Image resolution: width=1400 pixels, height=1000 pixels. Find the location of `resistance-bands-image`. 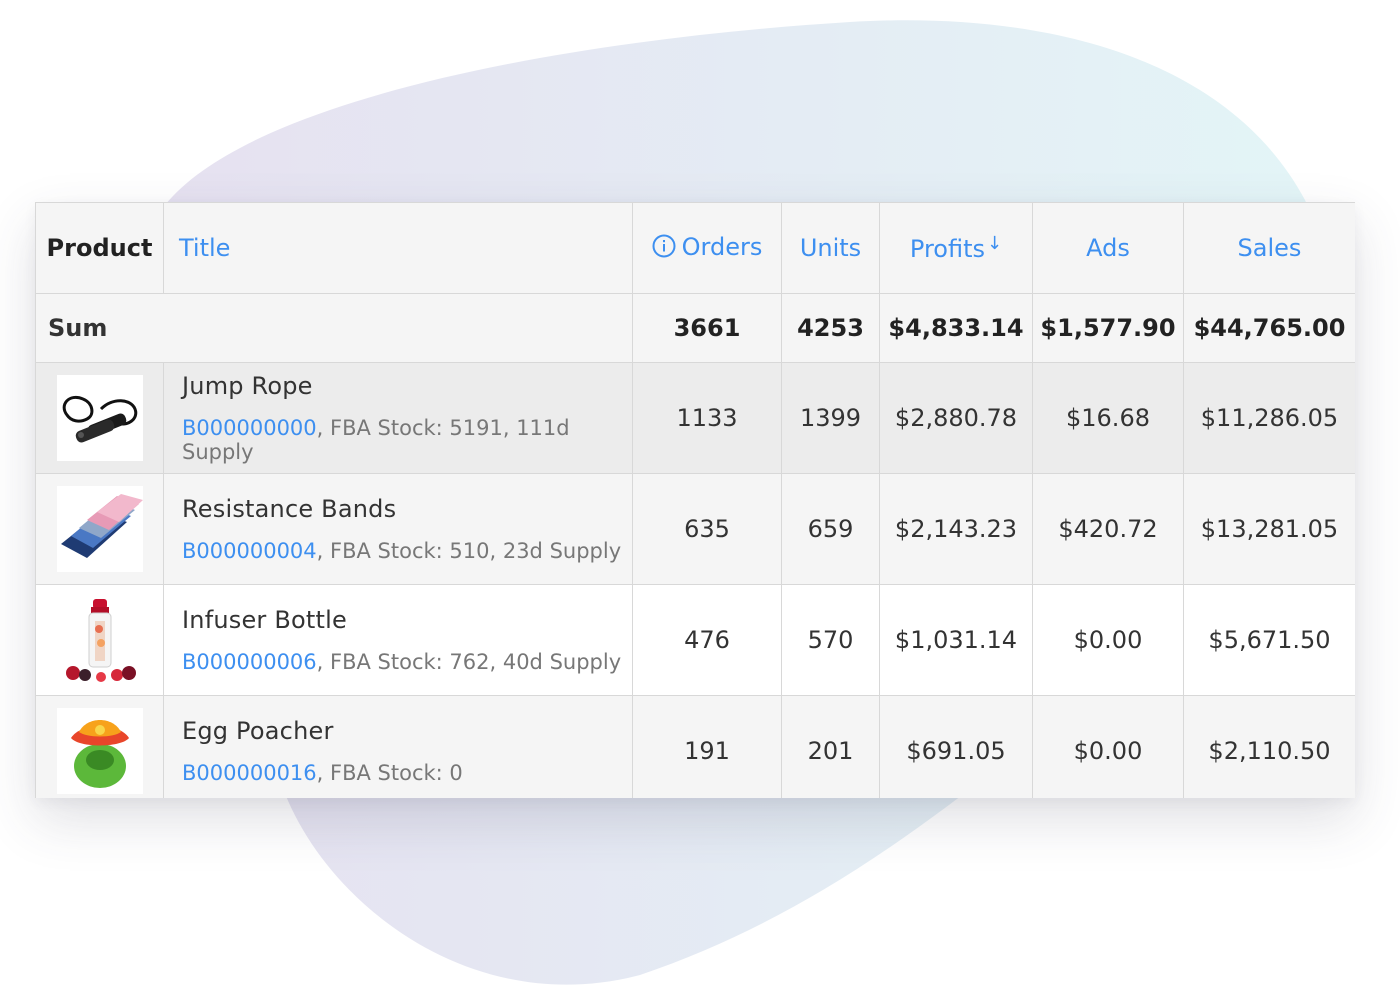

resistance-bands-image is located at coordinates (99, 529).